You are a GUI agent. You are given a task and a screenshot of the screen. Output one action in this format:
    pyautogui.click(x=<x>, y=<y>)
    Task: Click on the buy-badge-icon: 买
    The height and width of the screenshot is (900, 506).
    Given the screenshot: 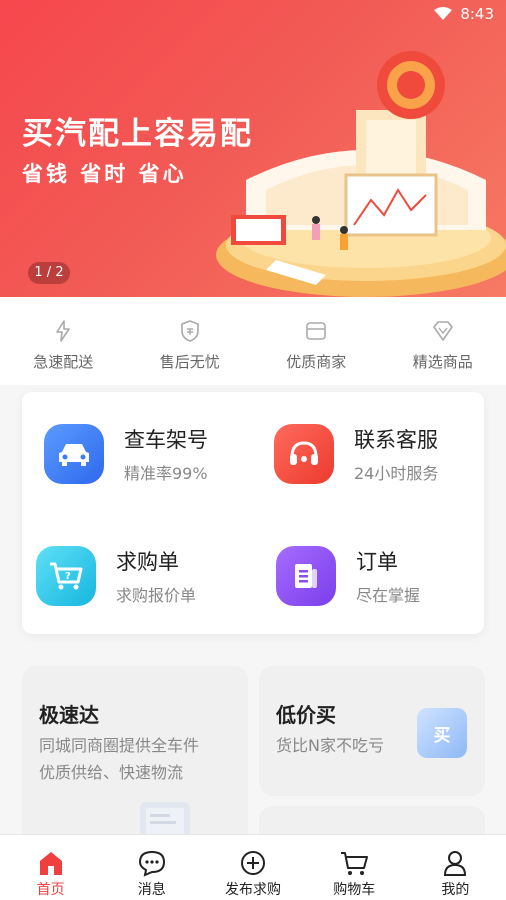 What is the action you would take?
    pyautogui.click(x=442, y=733)
    